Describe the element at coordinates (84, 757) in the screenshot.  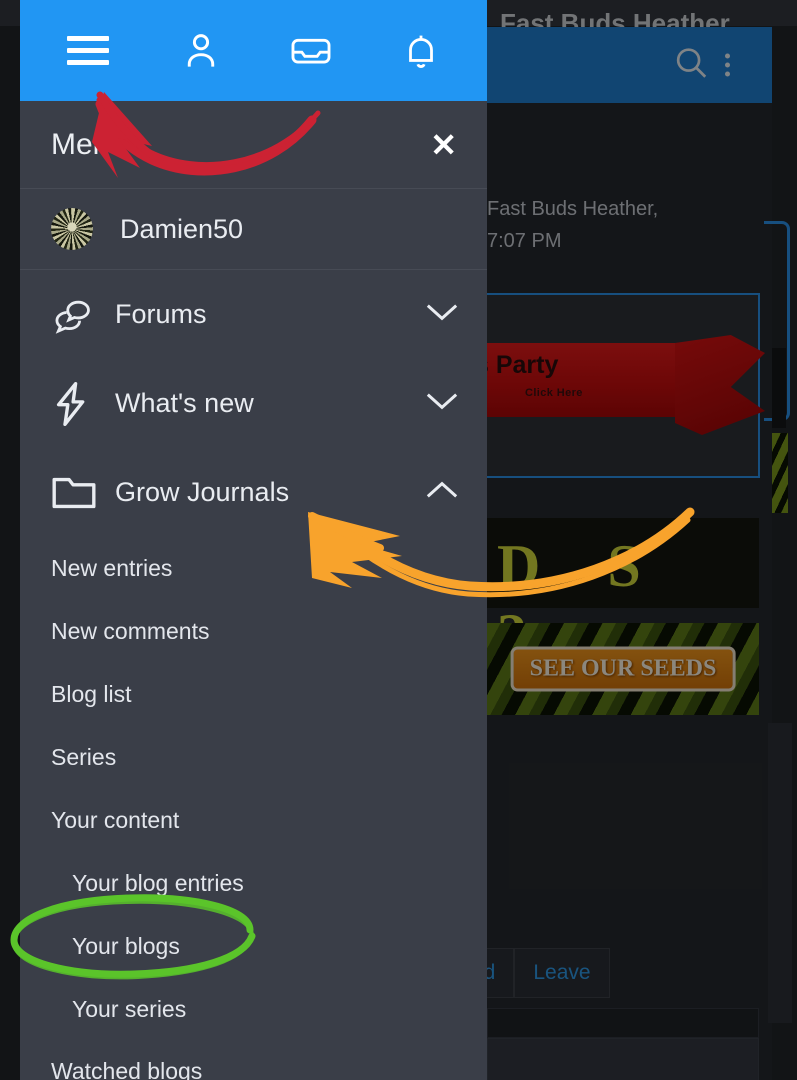
I see `sidebar-subitem-label: Series` at that location.